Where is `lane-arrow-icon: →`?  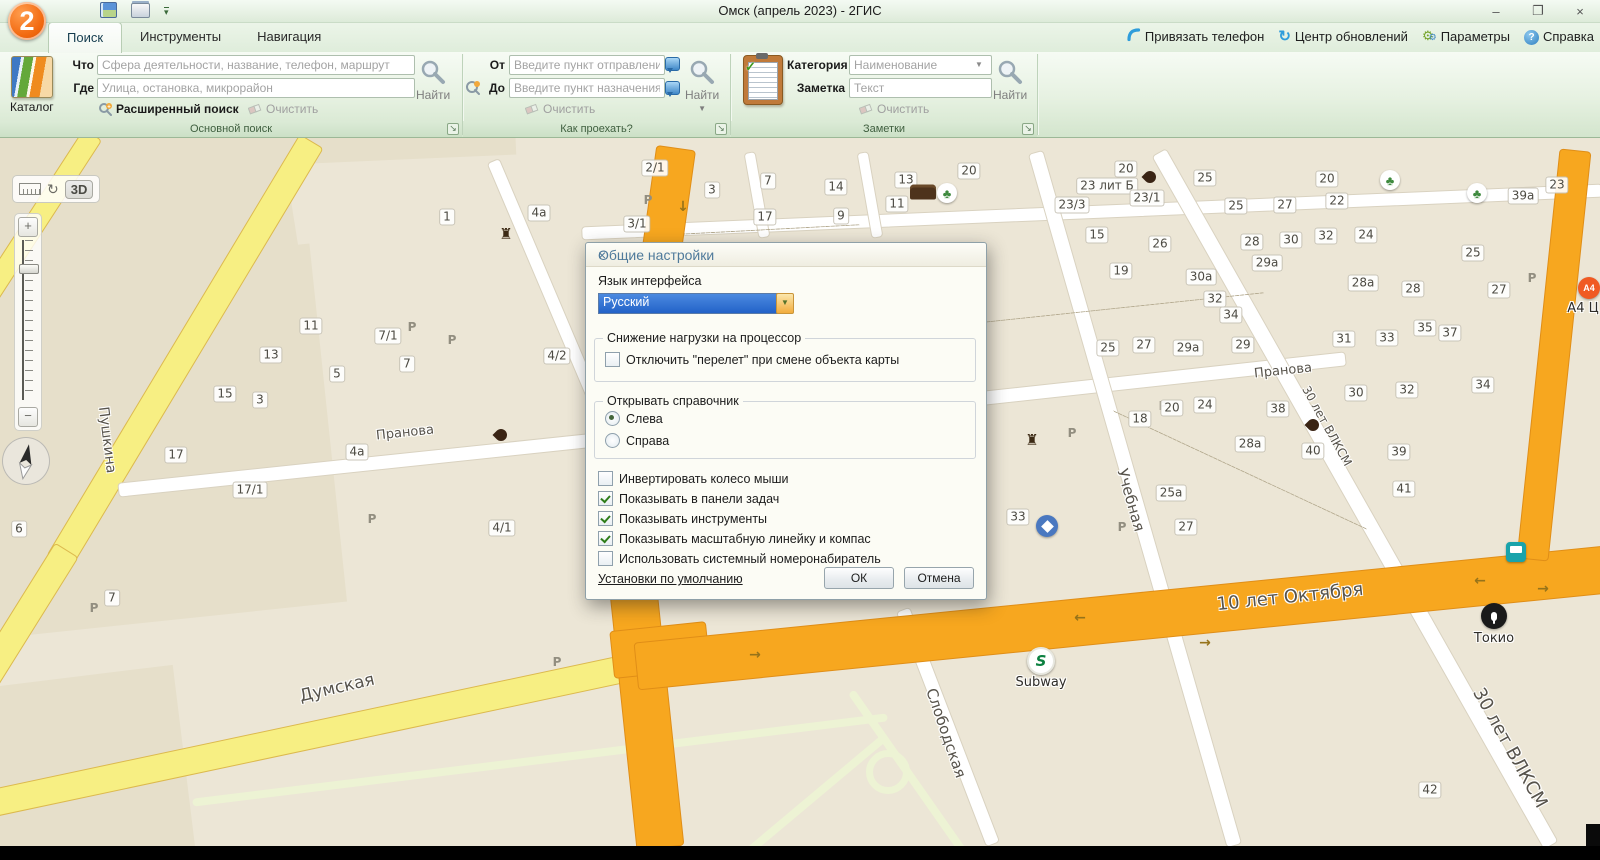
lane-arrow-icon: → is located at coordinates (1205, 643).